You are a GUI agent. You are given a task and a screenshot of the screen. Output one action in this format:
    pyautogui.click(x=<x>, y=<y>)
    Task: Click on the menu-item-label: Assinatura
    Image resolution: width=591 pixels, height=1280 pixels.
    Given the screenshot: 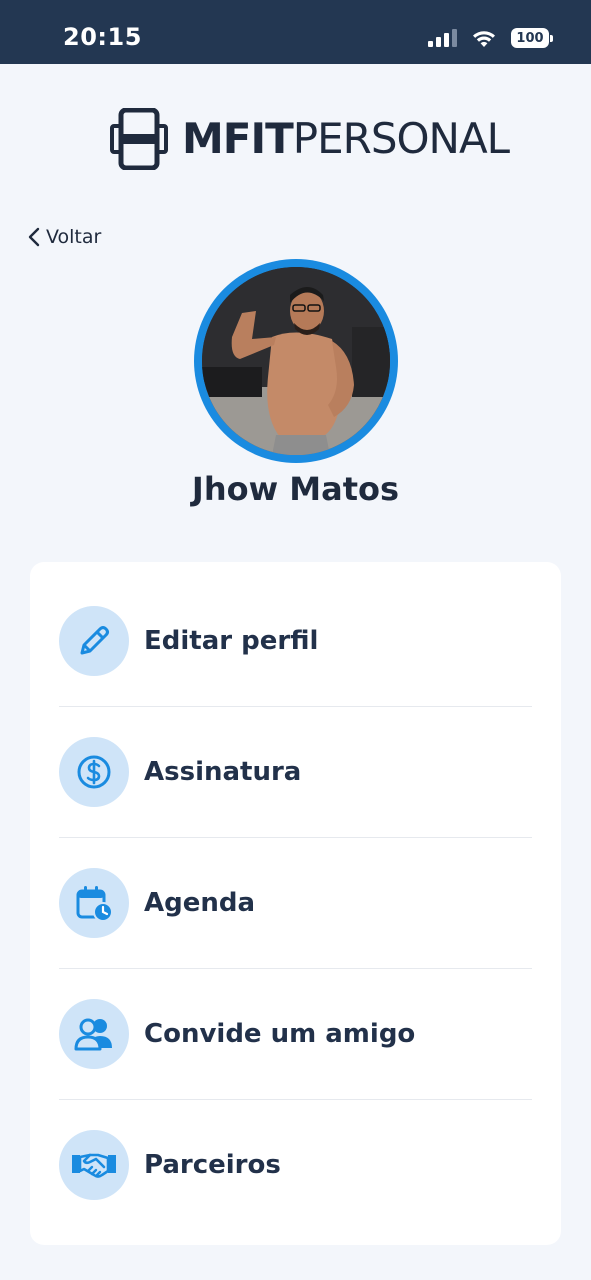 What is the action you would take?
    pyautogui.click(x=223, y=771)
    